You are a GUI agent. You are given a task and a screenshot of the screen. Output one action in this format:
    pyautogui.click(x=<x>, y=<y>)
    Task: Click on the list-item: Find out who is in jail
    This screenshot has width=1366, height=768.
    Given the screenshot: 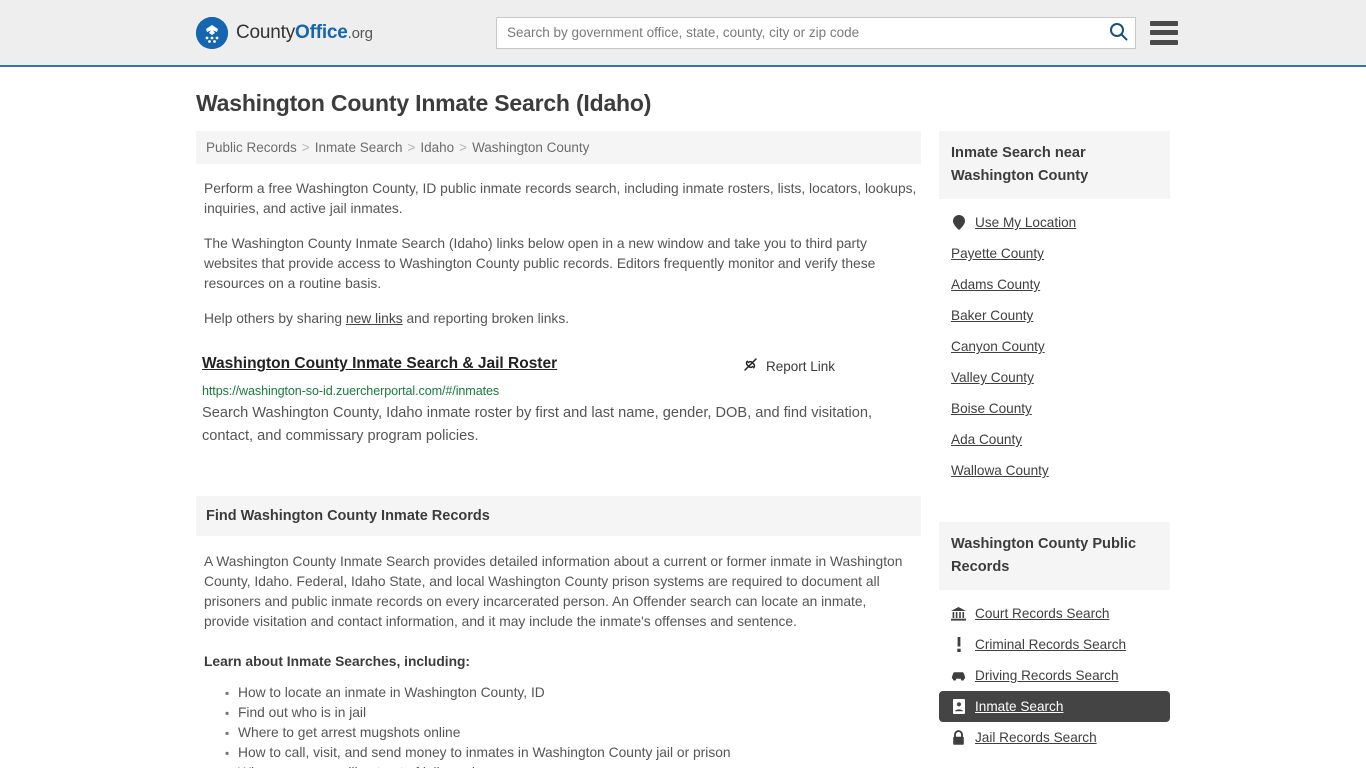 What is the action you would take?
    pyautogui.click(x=573, y=713)
    